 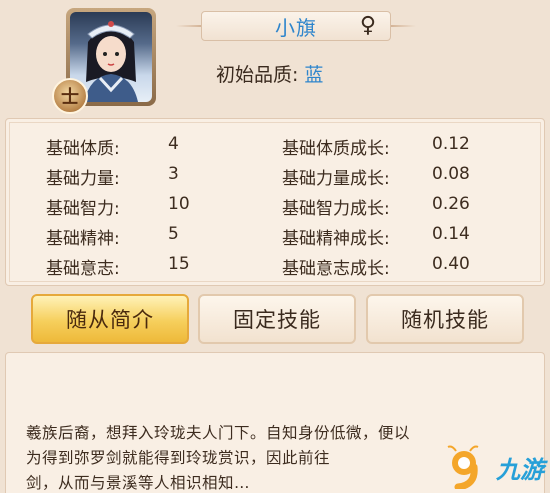 What do you see at coordinates (83, 269) in the screenshot?
I see `stat-label: 基础意志:` at bounding box center [83, 269].